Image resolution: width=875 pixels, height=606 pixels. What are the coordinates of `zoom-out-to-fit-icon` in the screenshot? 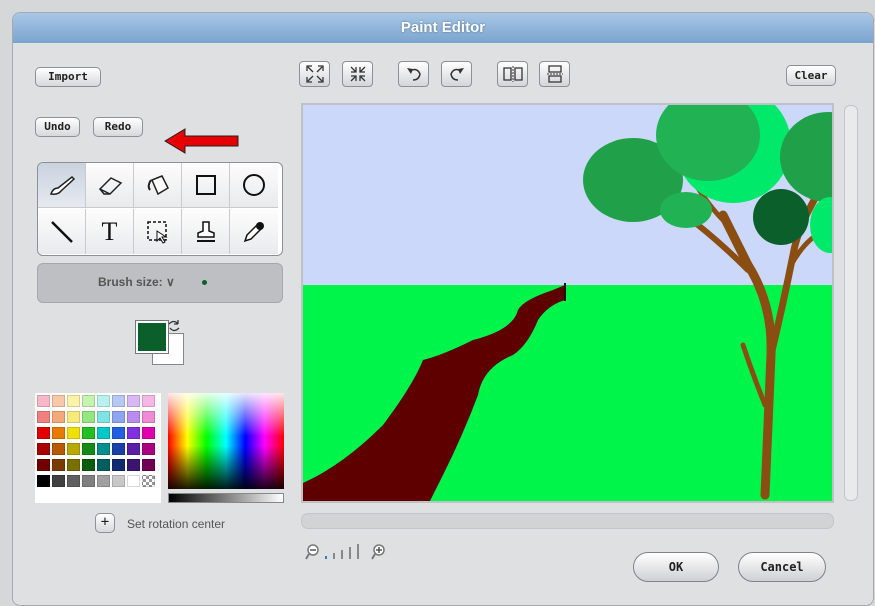 It's located at (314, 74).